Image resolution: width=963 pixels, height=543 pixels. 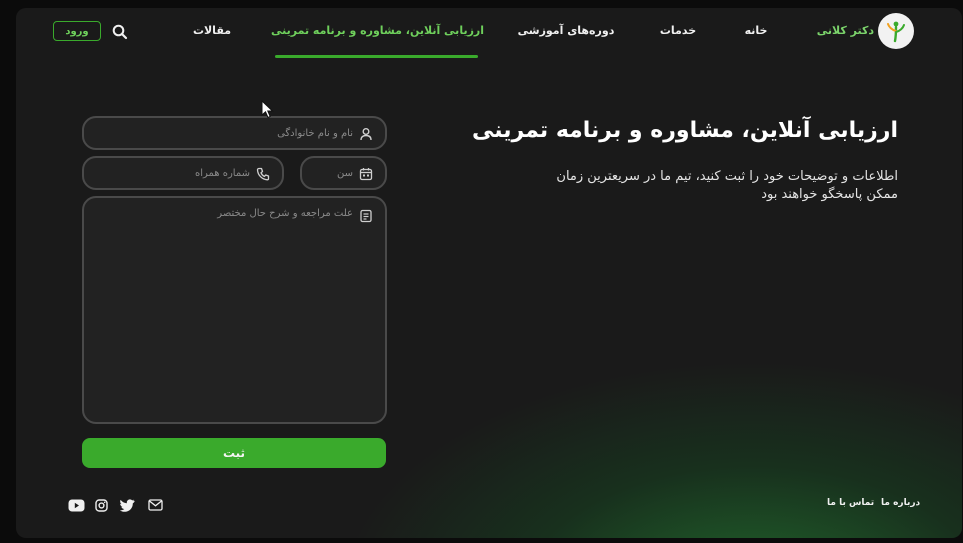 I want to click on reason-textarea: علت مراجعه و شرح حال مختصر, so click(x=234, y=310).